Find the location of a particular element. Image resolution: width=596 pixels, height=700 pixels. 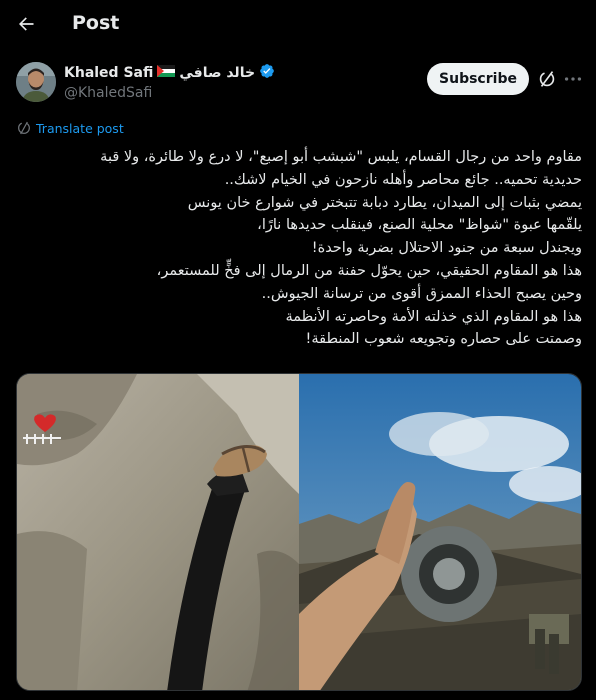

back-button is located at coordinates (26, 24).